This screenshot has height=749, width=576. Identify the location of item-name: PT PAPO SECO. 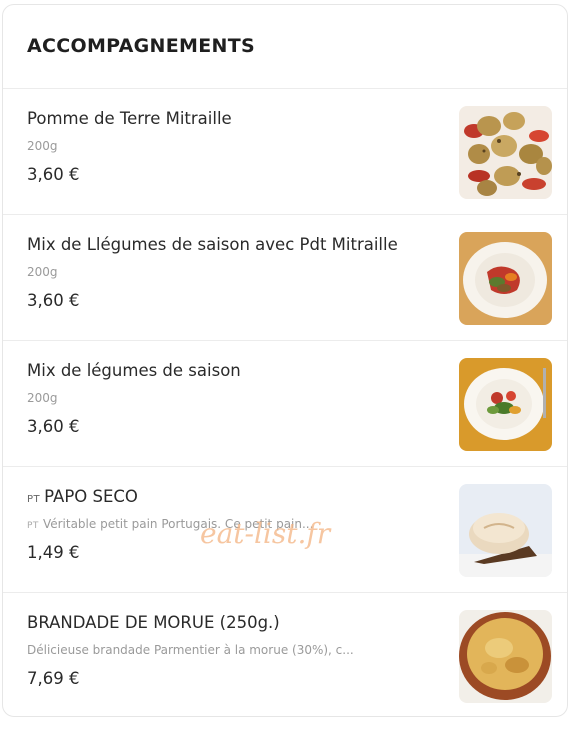
(82, 496).